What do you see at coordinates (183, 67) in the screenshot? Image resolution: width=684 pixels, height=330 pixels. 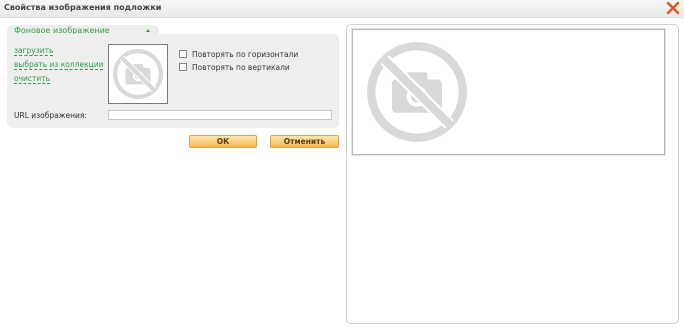 I see `repeat-vertical-checkbox` at bounding box center [183, 67].